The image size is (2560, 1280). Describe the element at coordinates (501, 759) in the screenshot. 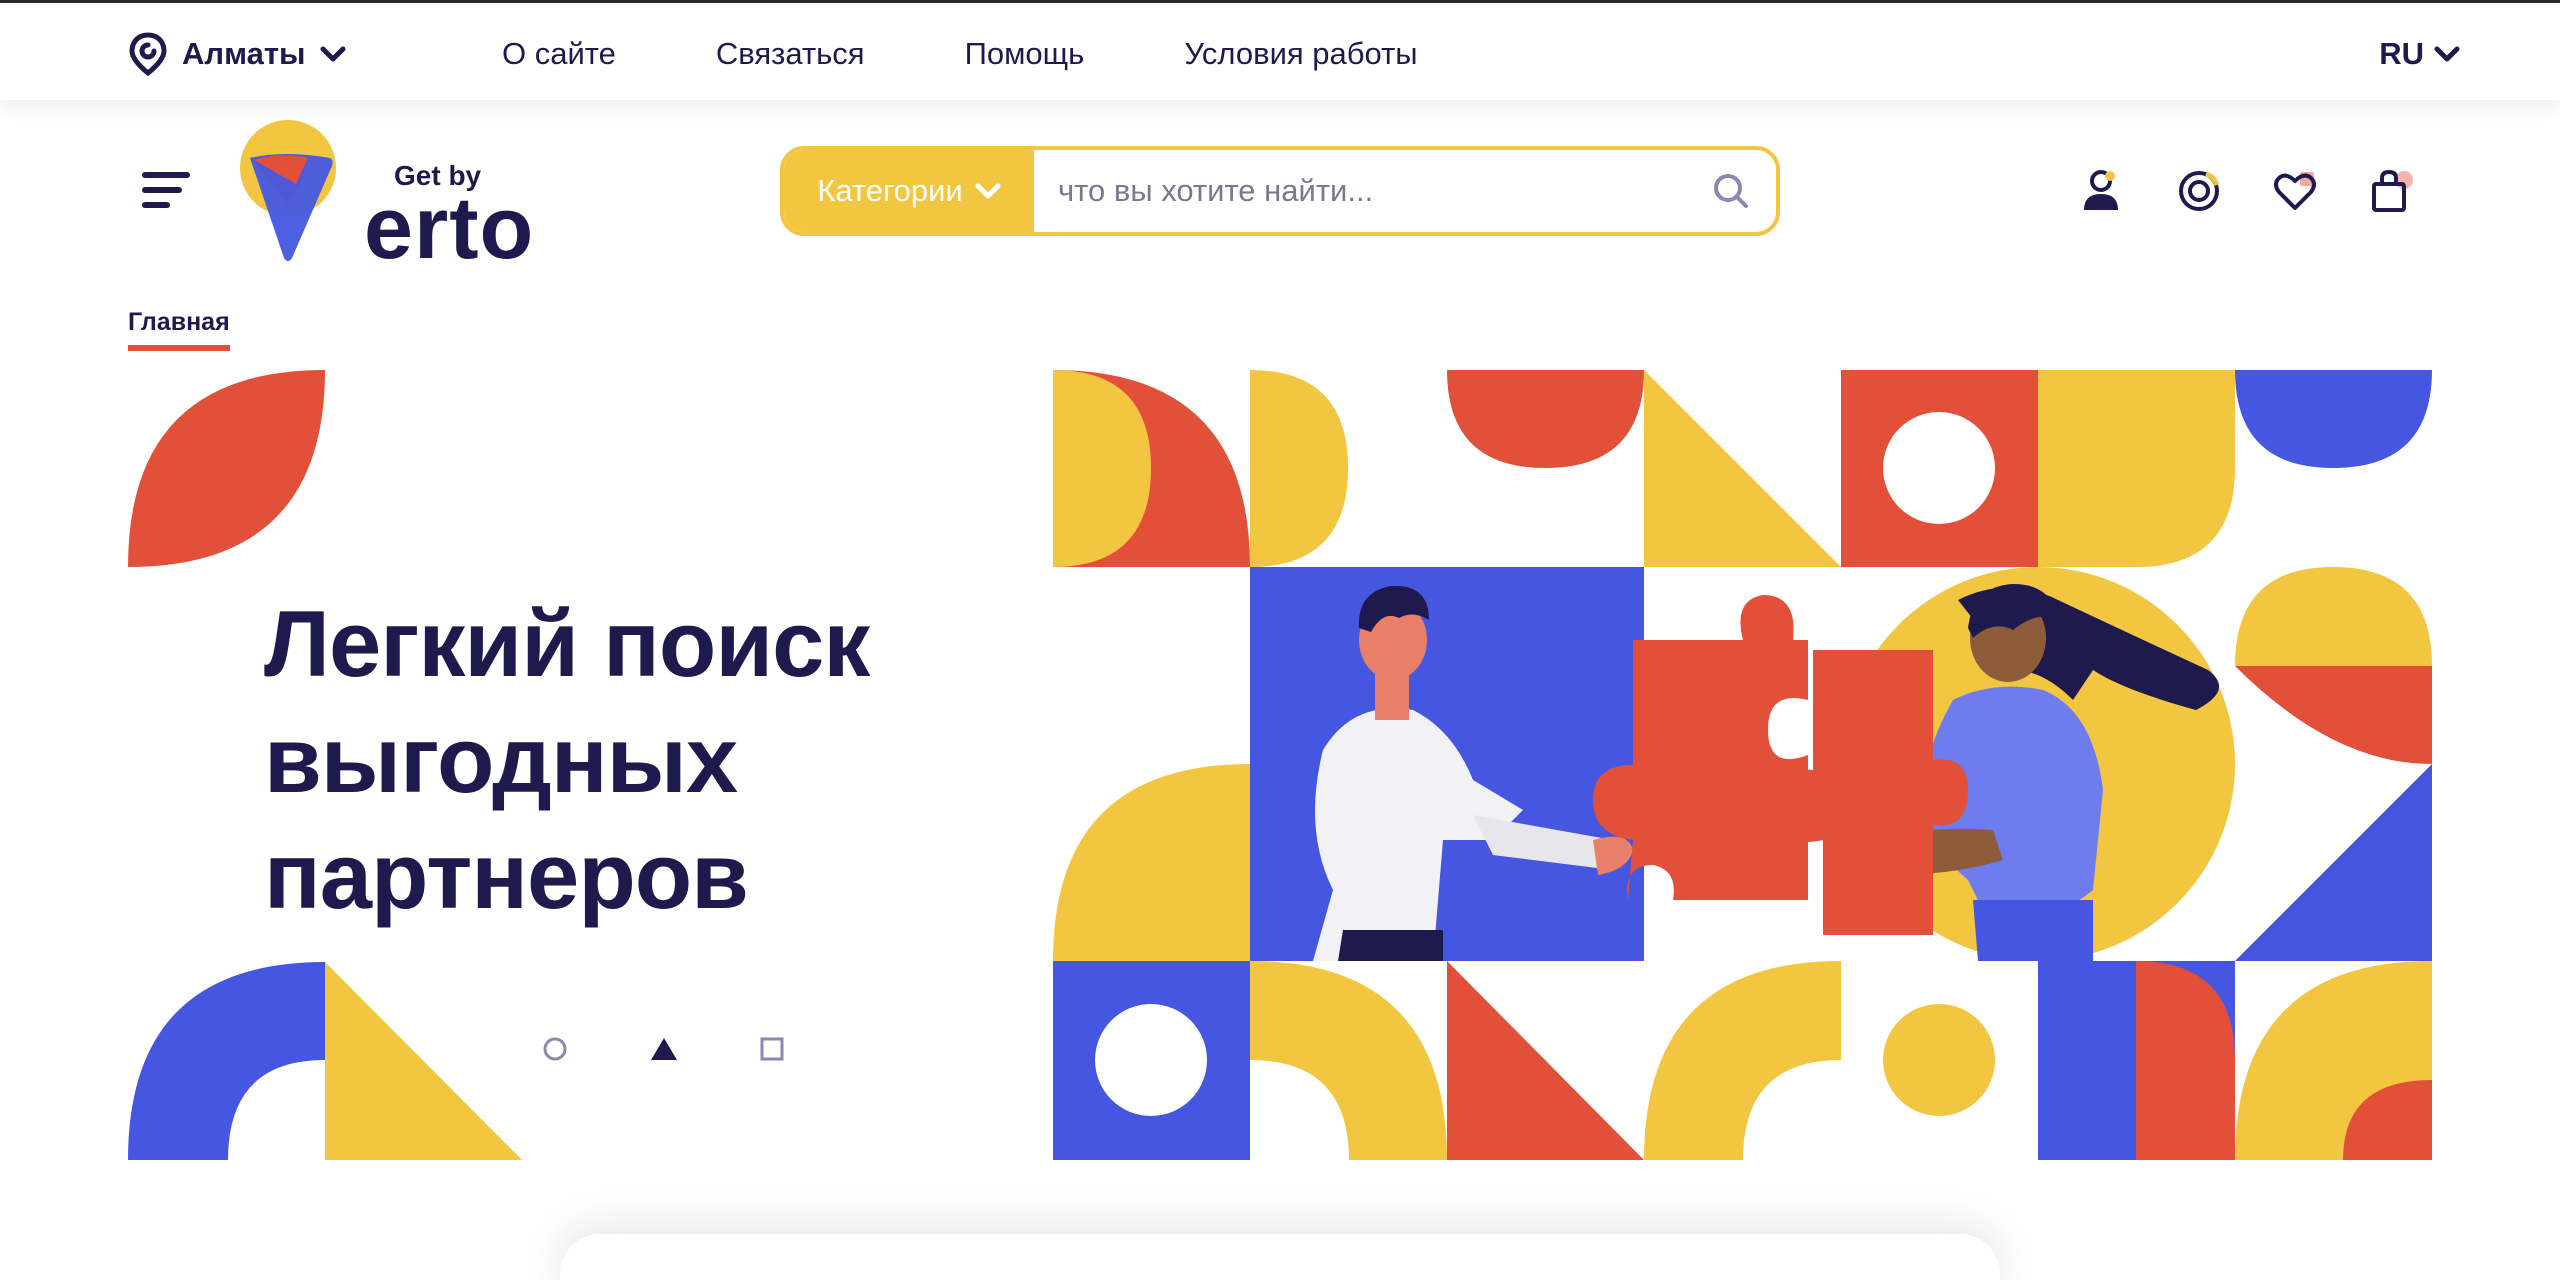

I see `hero-title-line: выгодных` at that location.